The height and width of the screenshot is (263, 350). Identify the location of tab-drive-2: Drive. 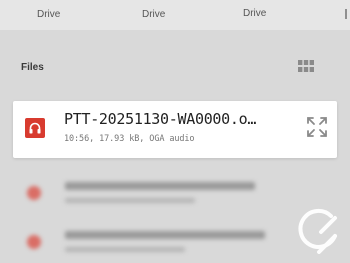
(153, 14).